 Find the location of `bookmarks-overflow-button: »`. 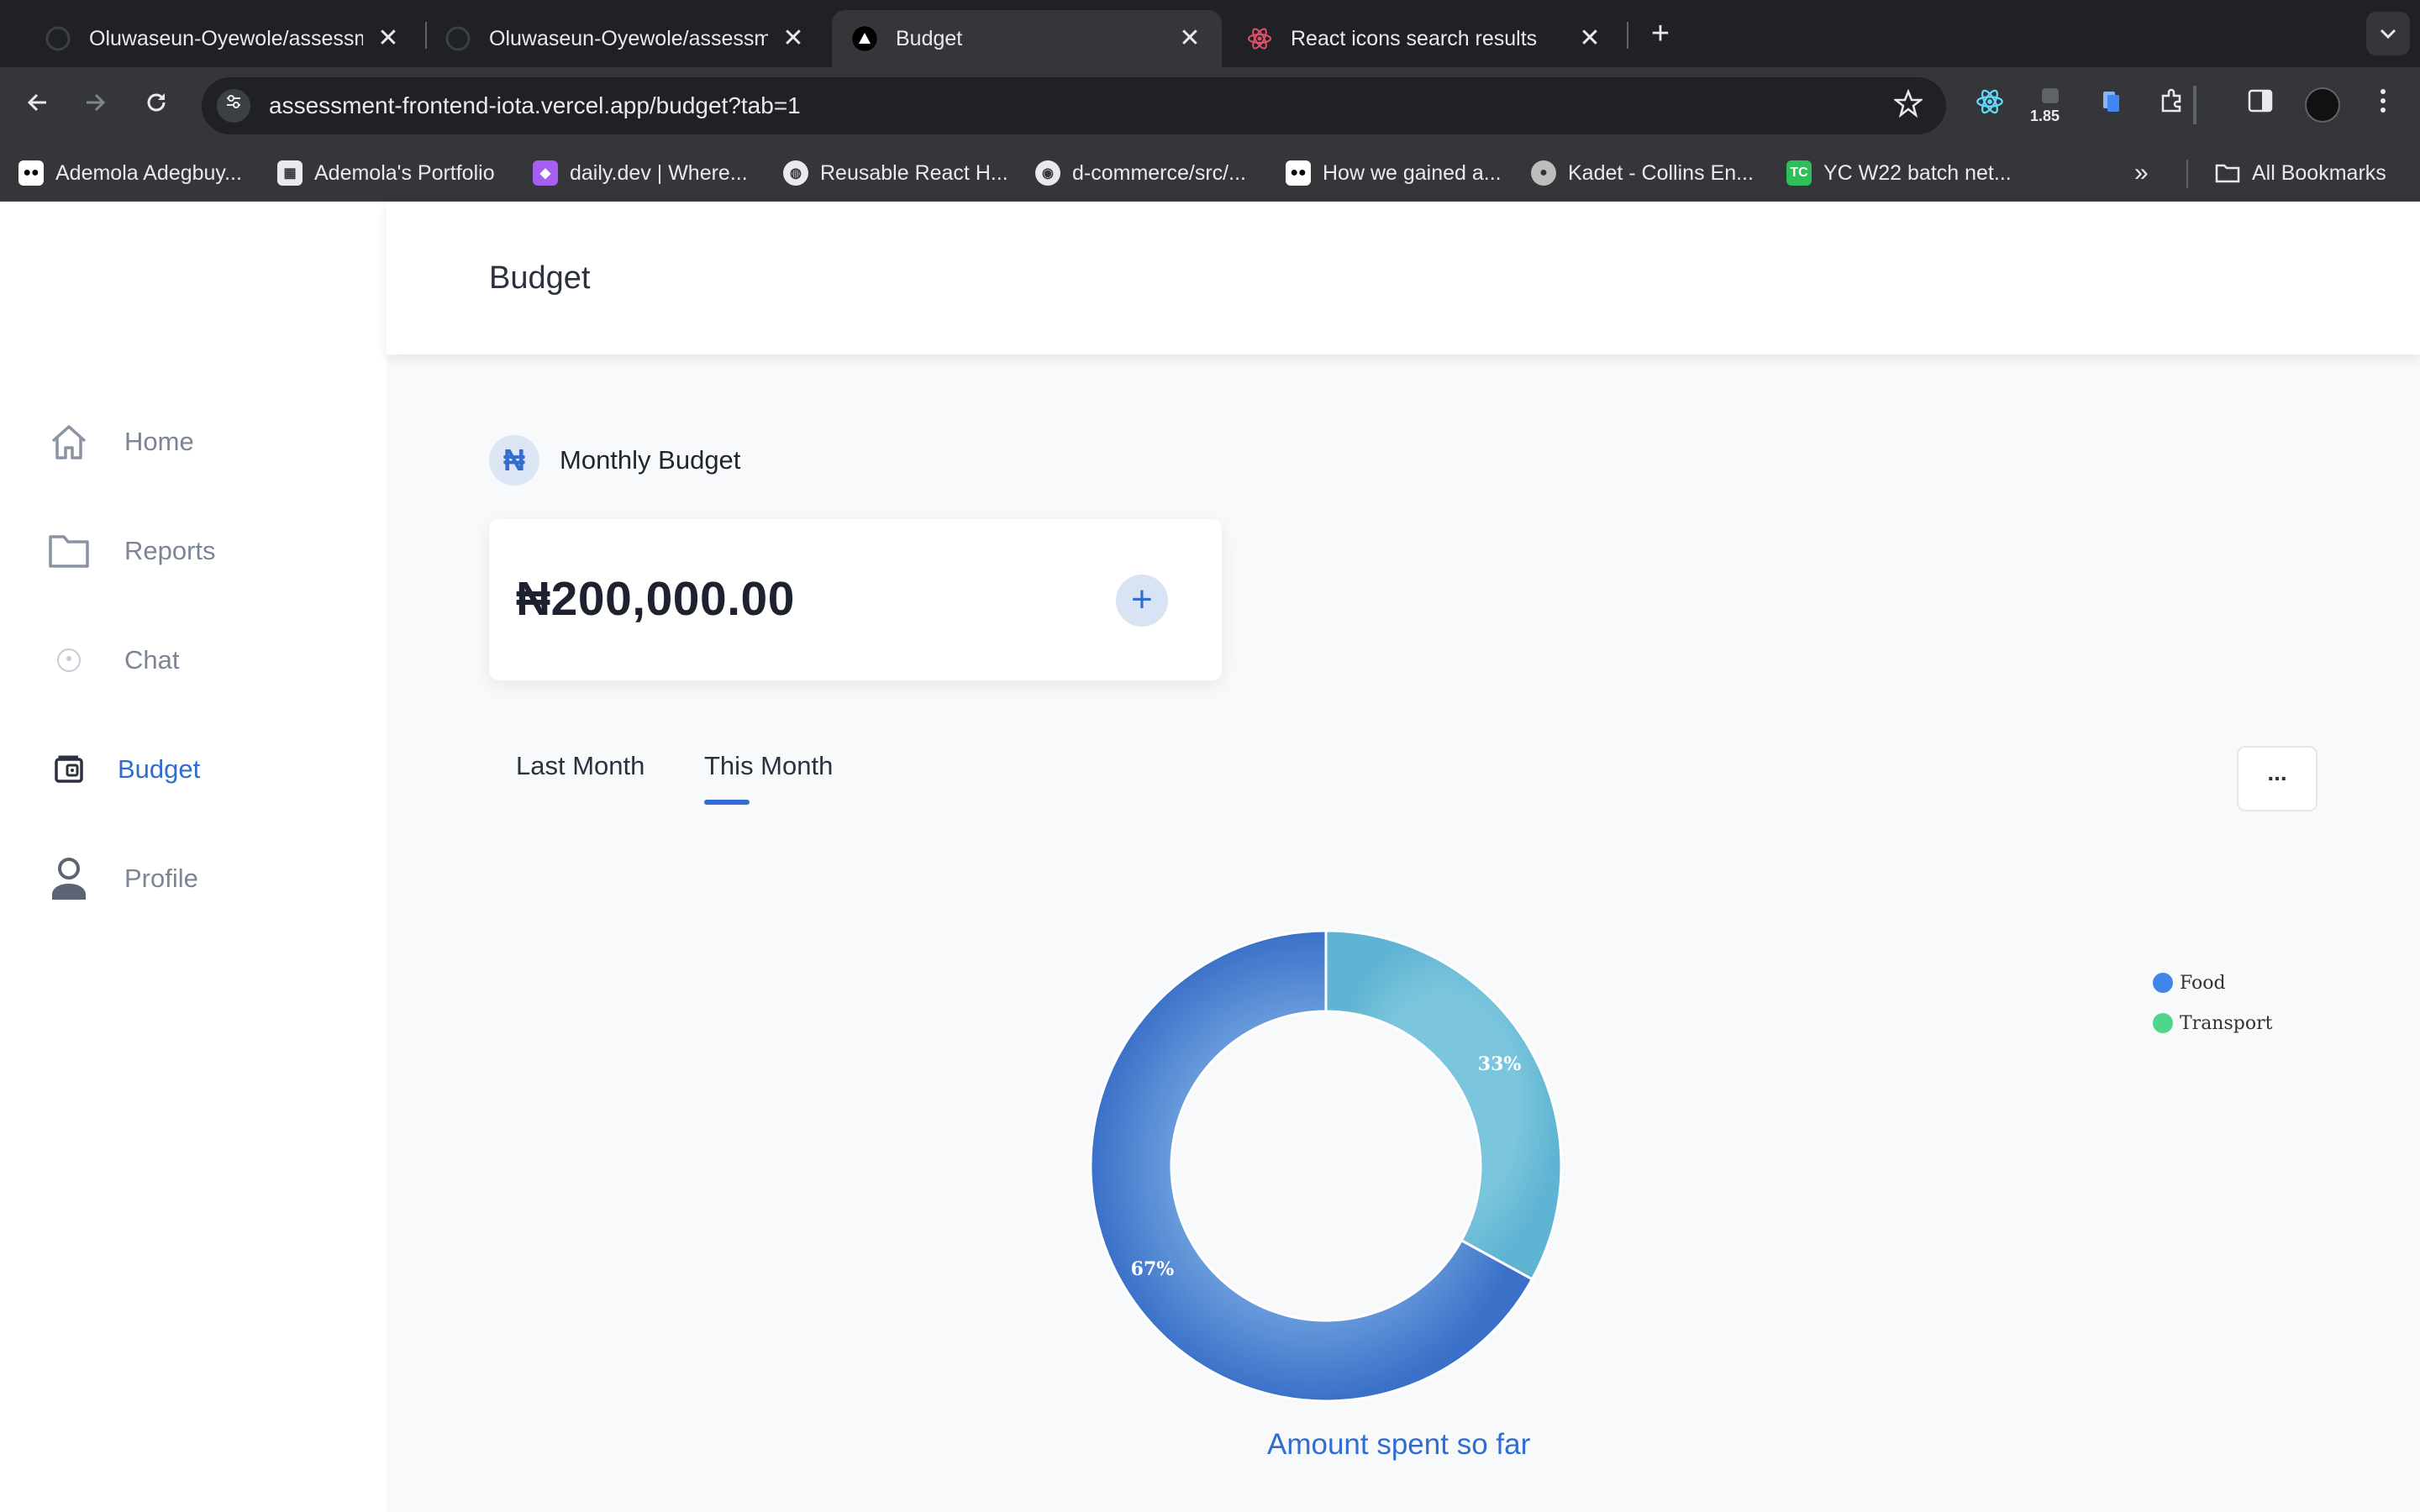

bookmarks-overflow-button: » is located at coordinates (2142, 173).